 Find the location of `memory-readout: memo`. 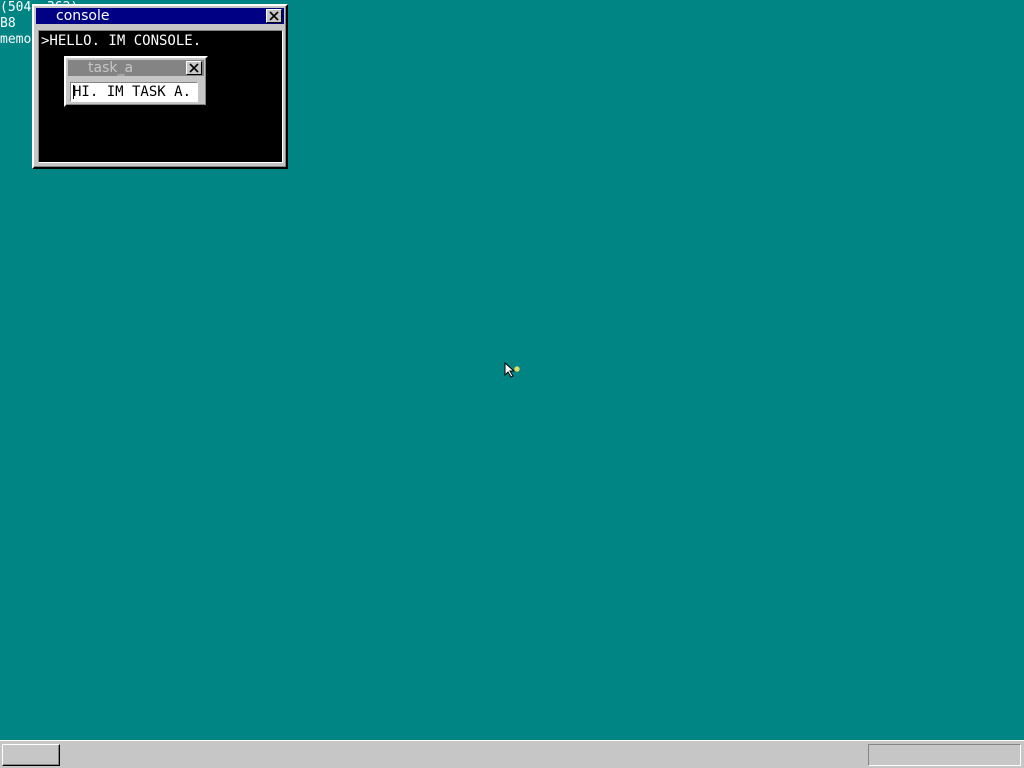

memory-readout: memo is located at coordinates (16, 39).